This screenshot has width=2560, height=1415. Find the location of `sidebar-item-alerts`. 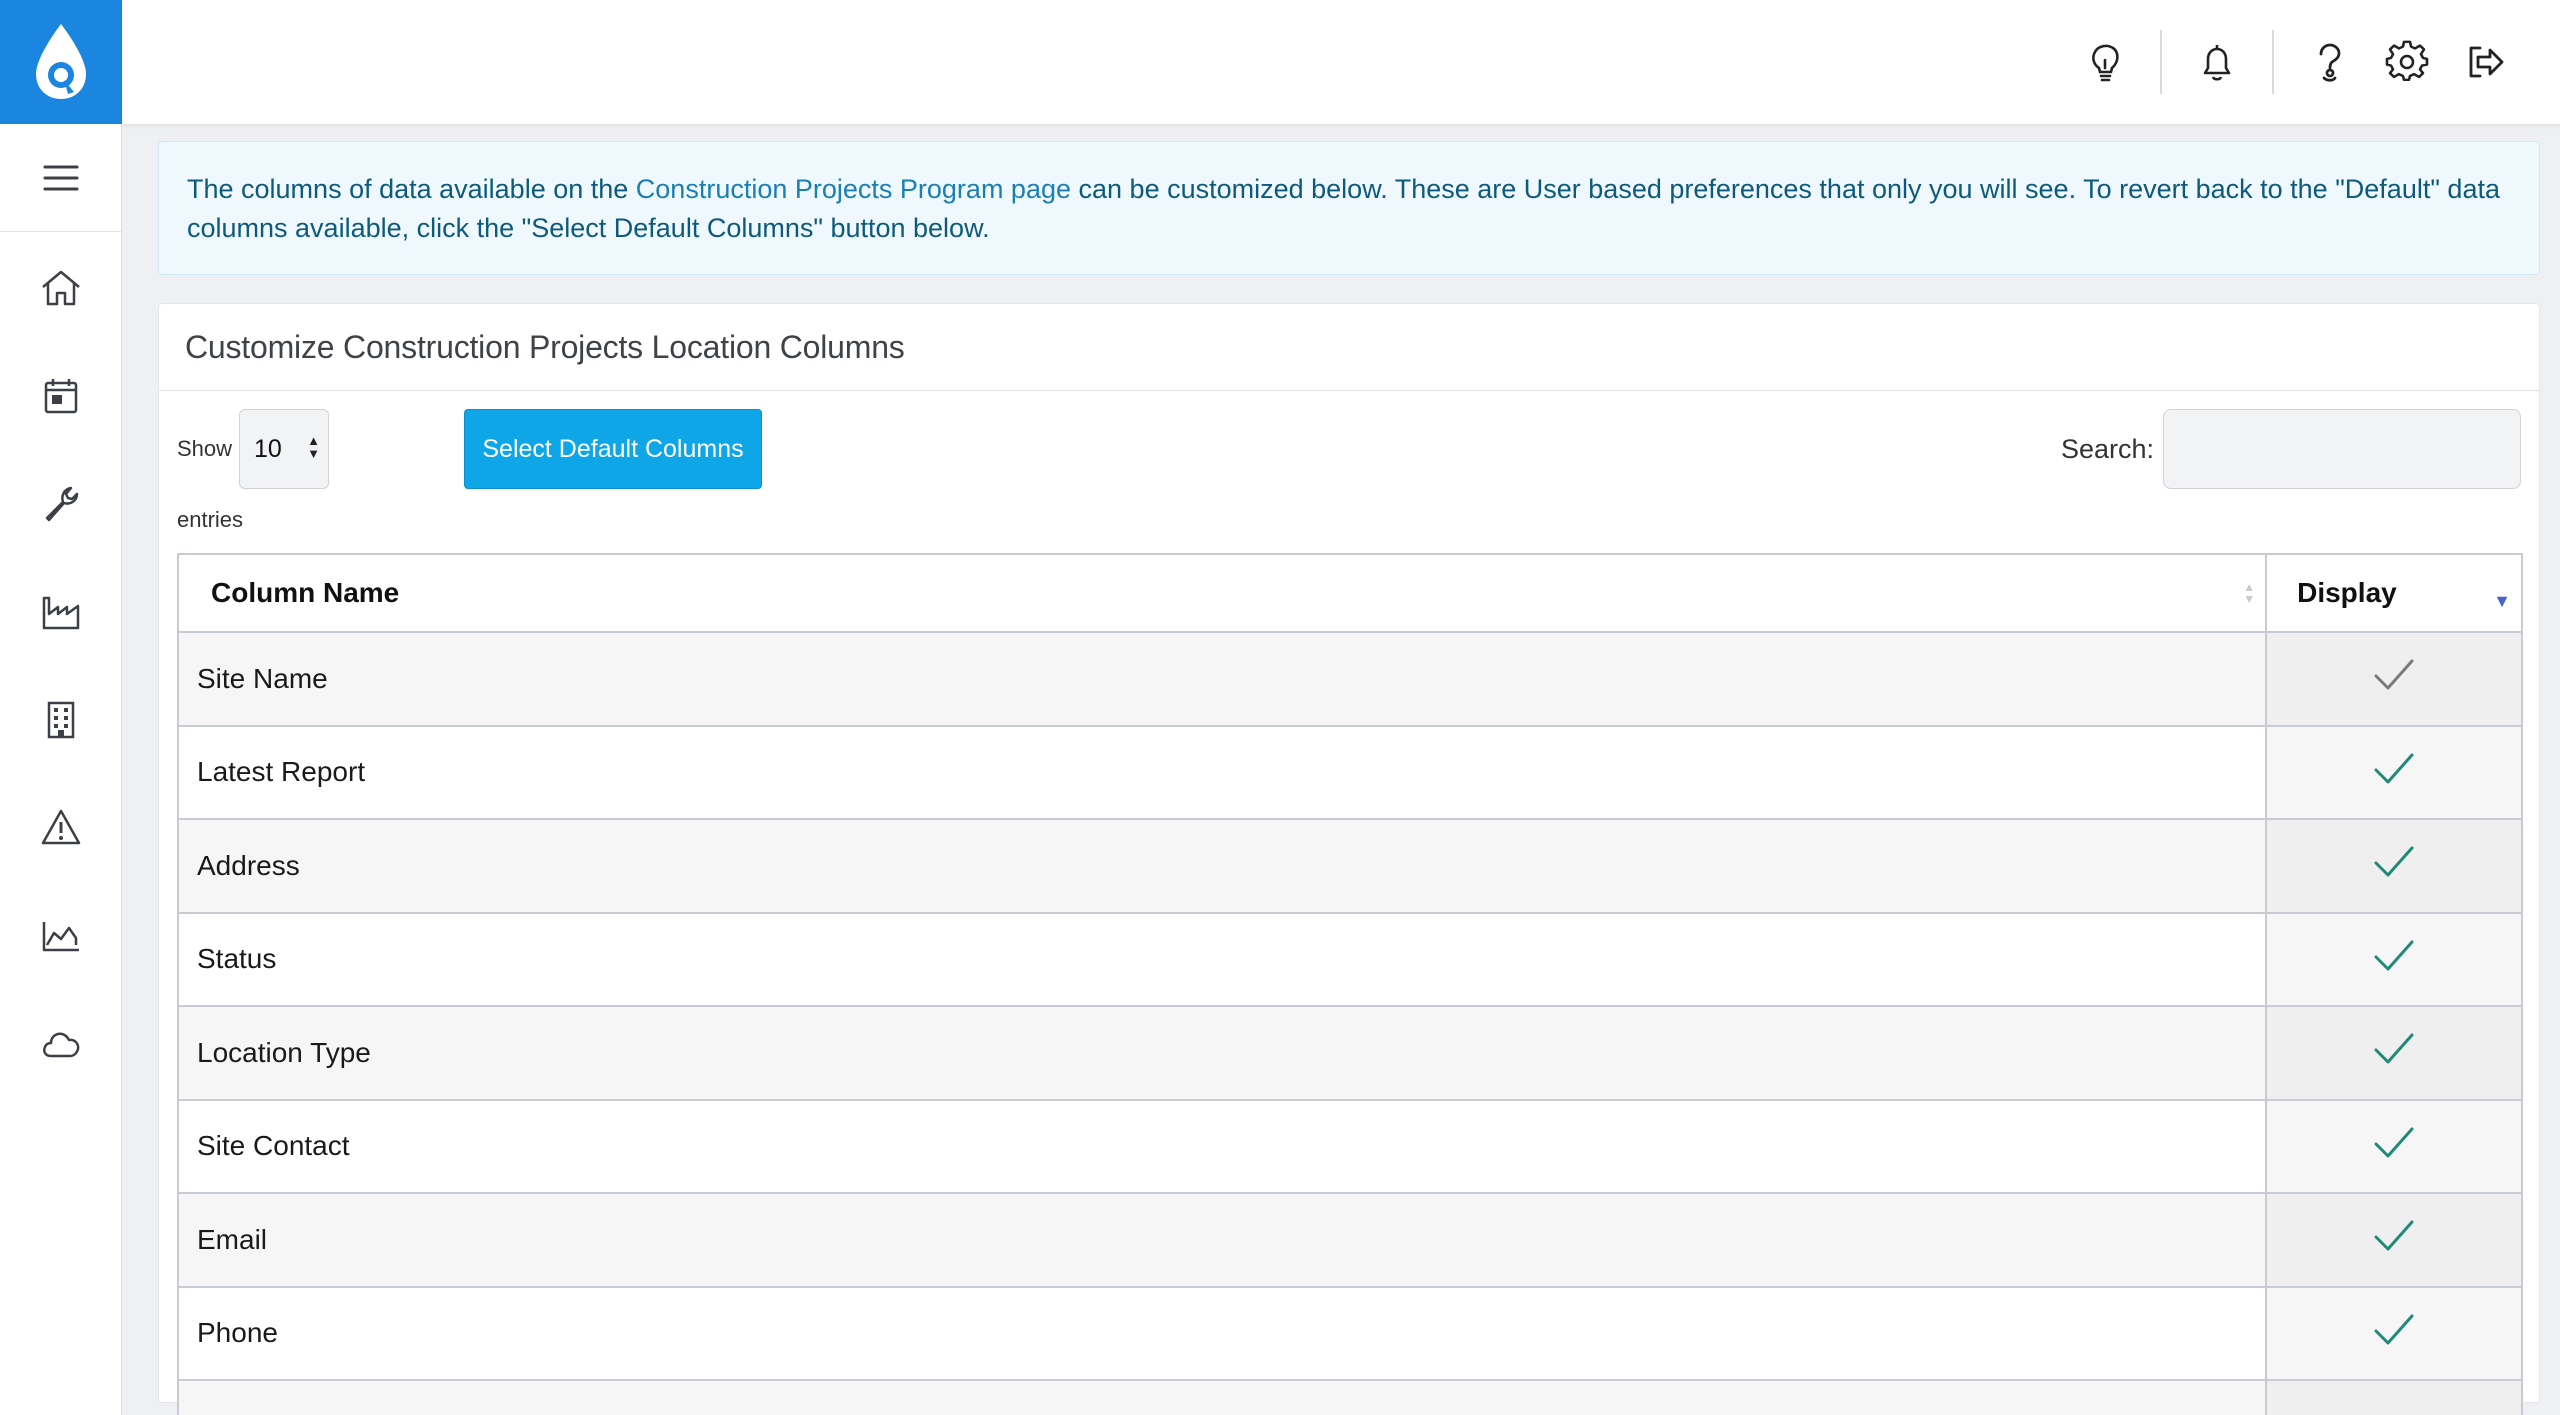

sidebar-item-alerts is located at coordinates (60, 828).